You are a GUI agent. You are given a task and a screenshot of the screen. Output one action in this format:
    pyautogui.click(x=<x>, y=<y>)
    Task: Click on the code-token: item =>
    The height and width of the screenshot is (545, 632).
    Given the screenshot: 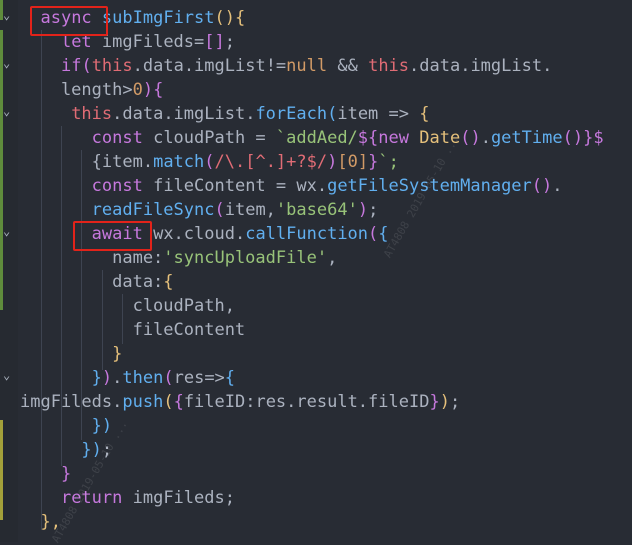 What is the action you would take?
    pyautogui.click(x=378, y=114)
    